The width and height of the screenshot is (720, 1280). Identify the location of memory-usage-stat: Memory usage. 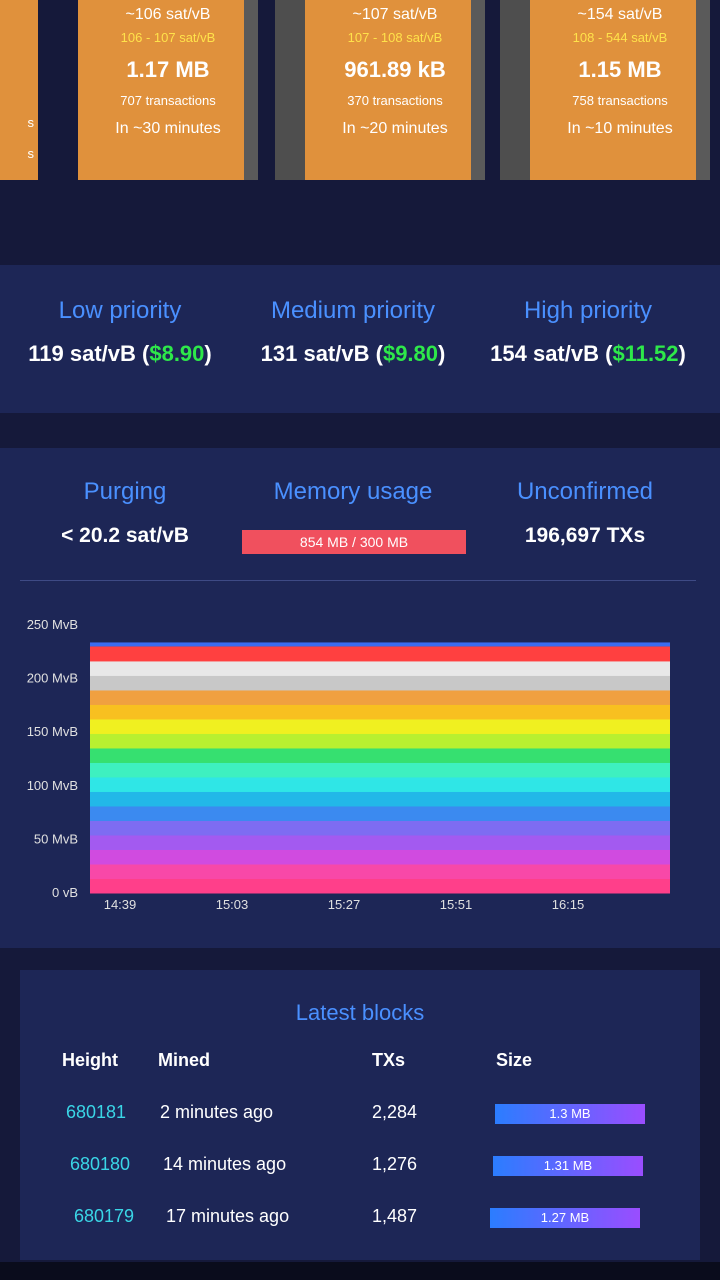
(353, 477).